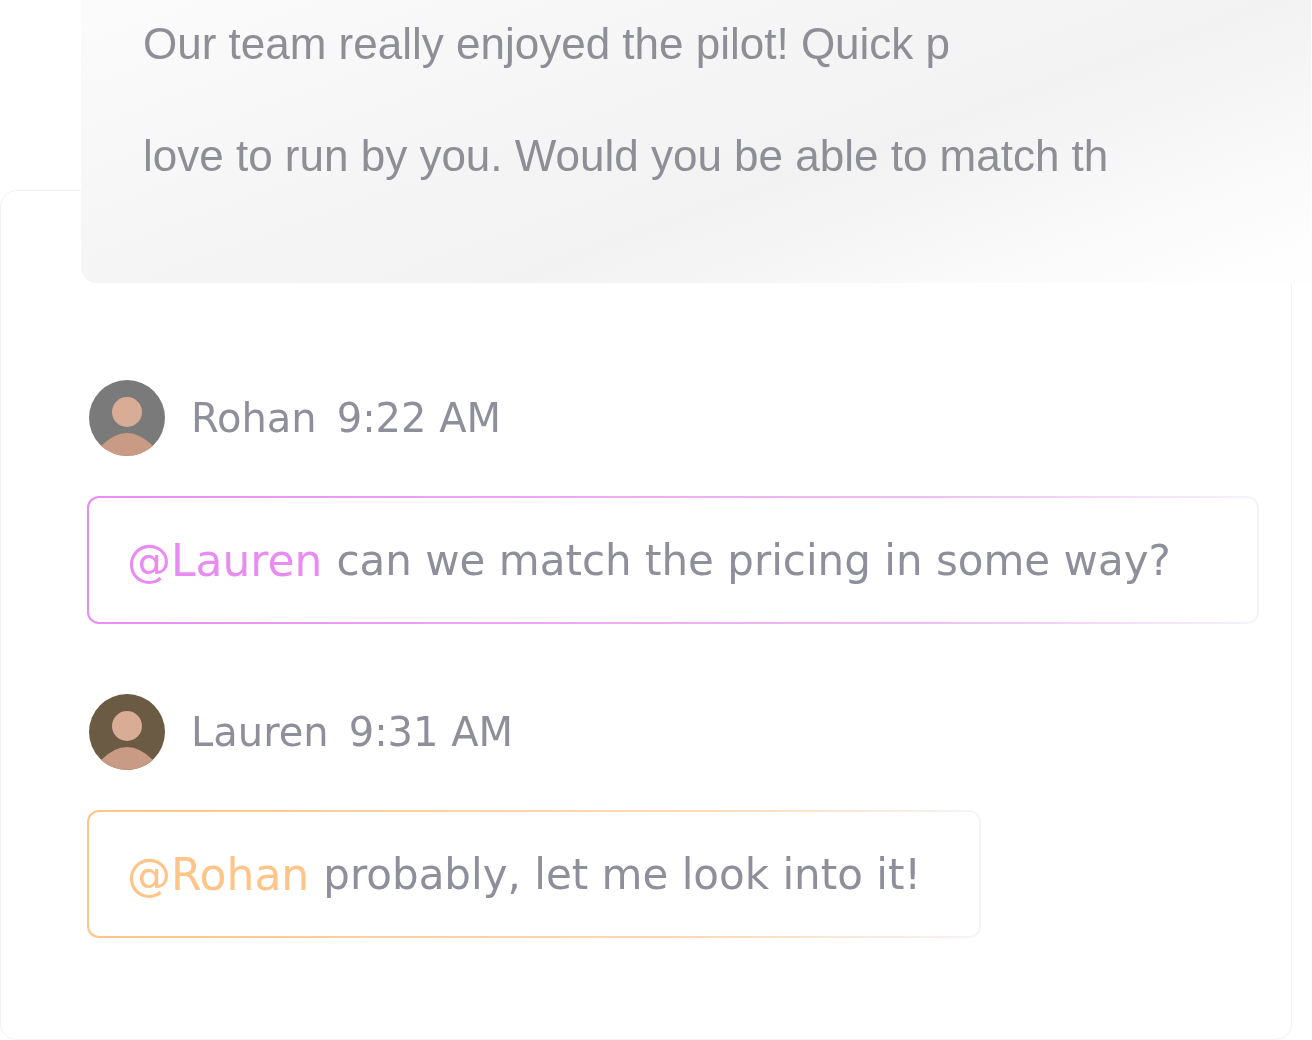 This screenshot has height=1040, width=1312. Describe the element at coordinates (225, 560) in the screenshot. I see `mention-link: @Lauren` at that location.